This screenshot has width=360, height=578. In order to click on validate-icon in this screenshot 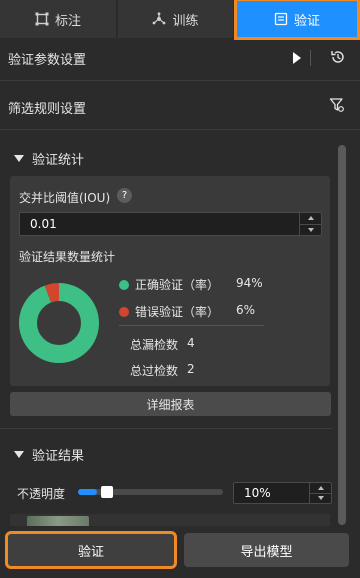, I will do `click(281, 19)`.